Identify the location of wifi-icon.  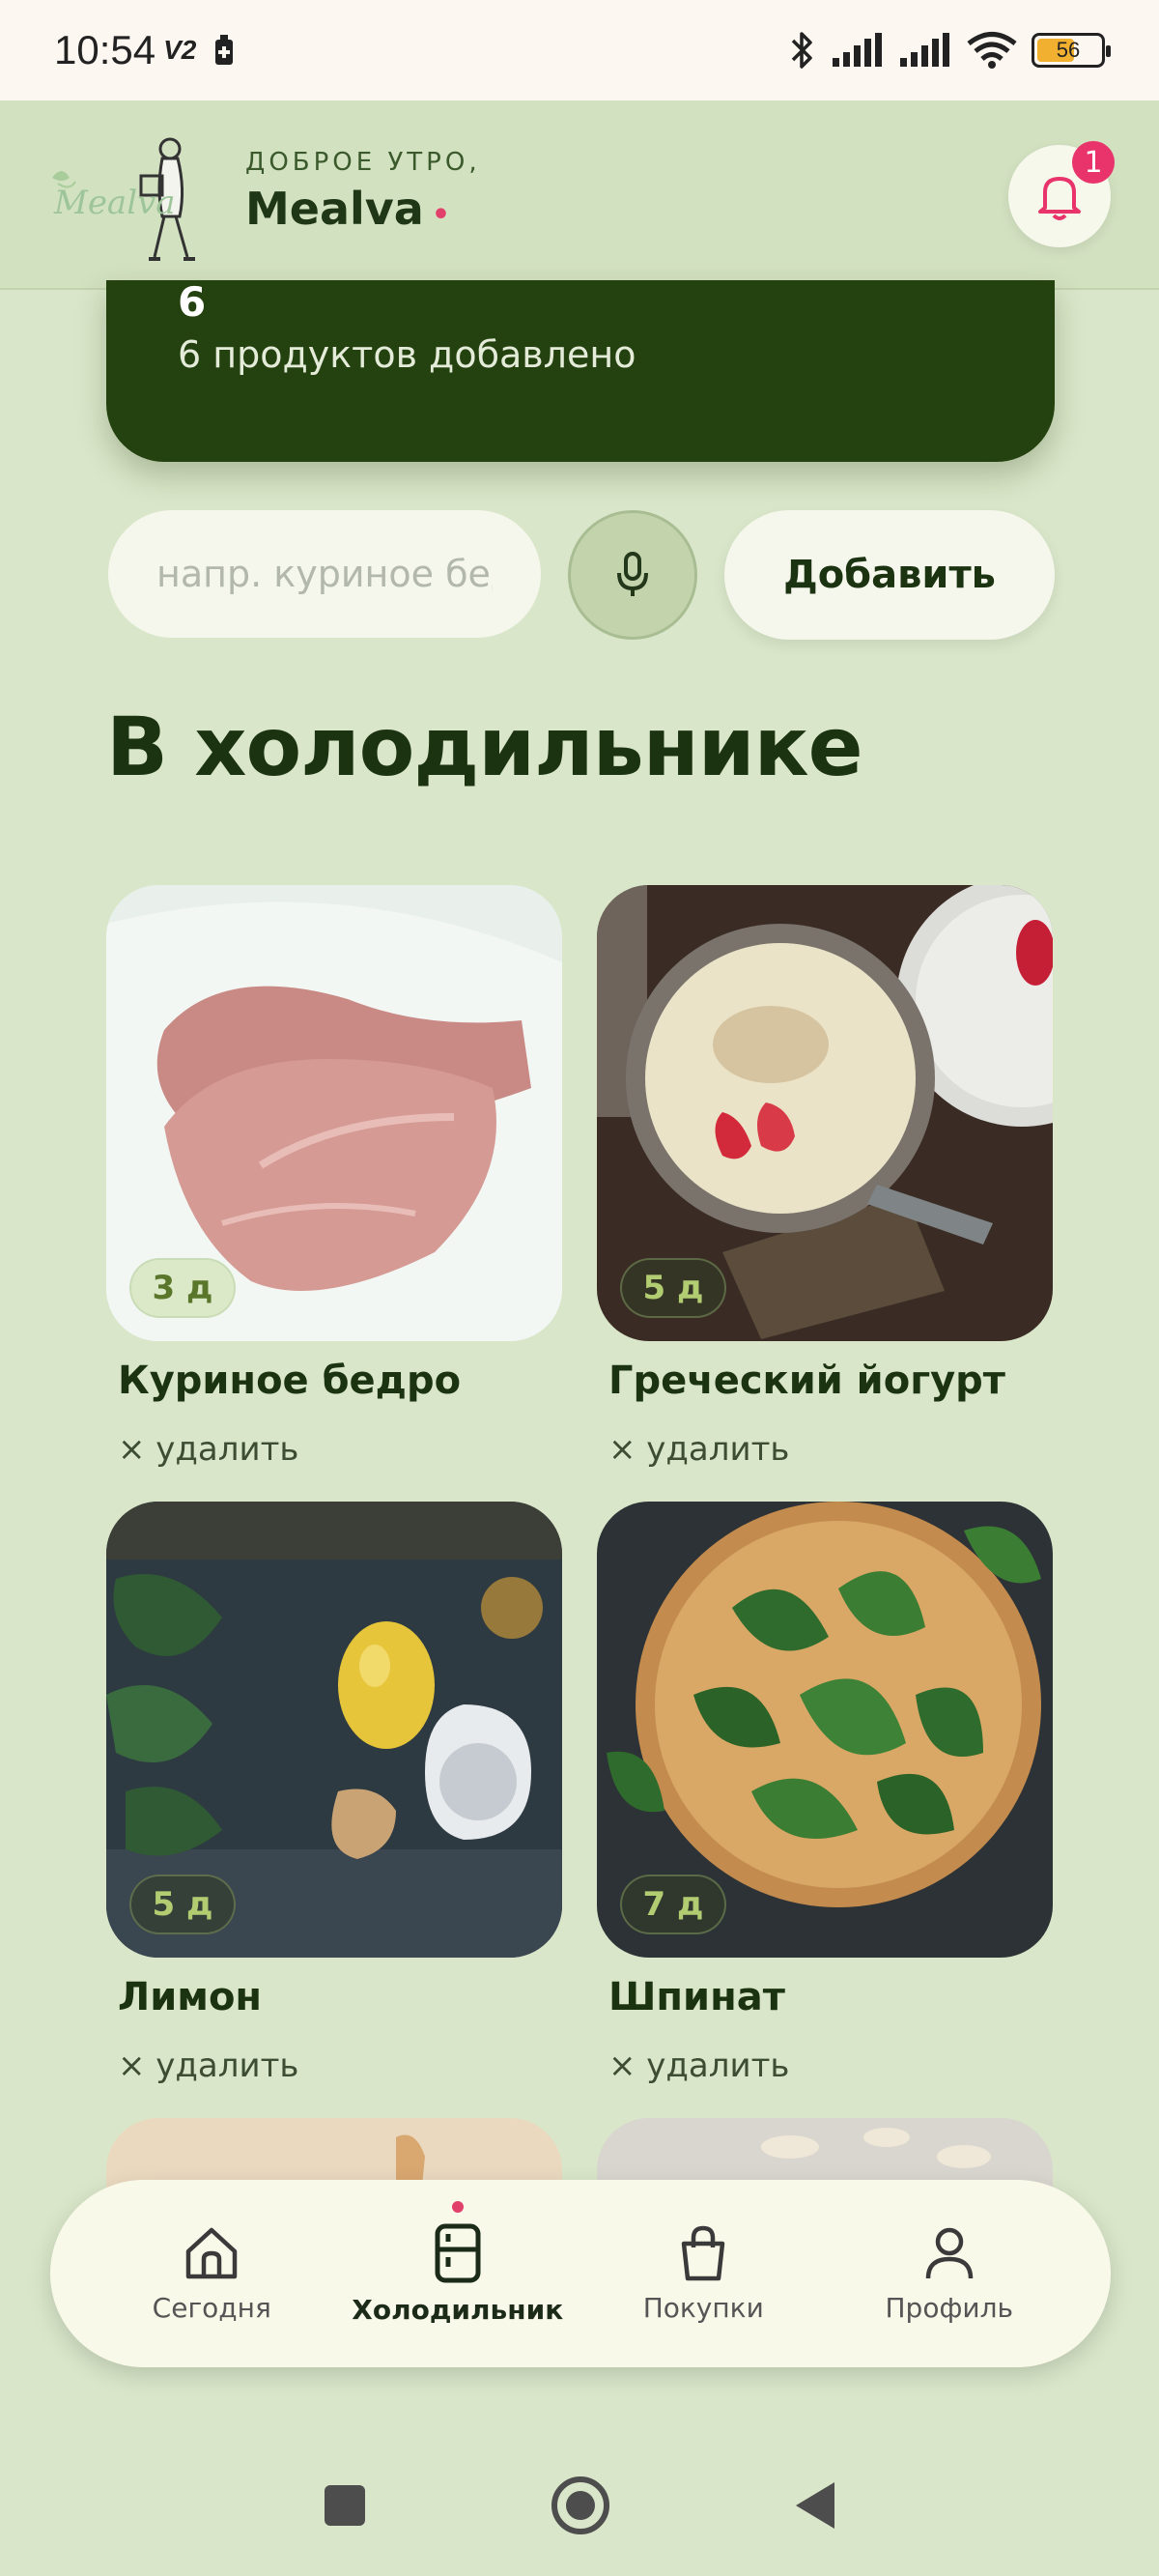
(992, 51).